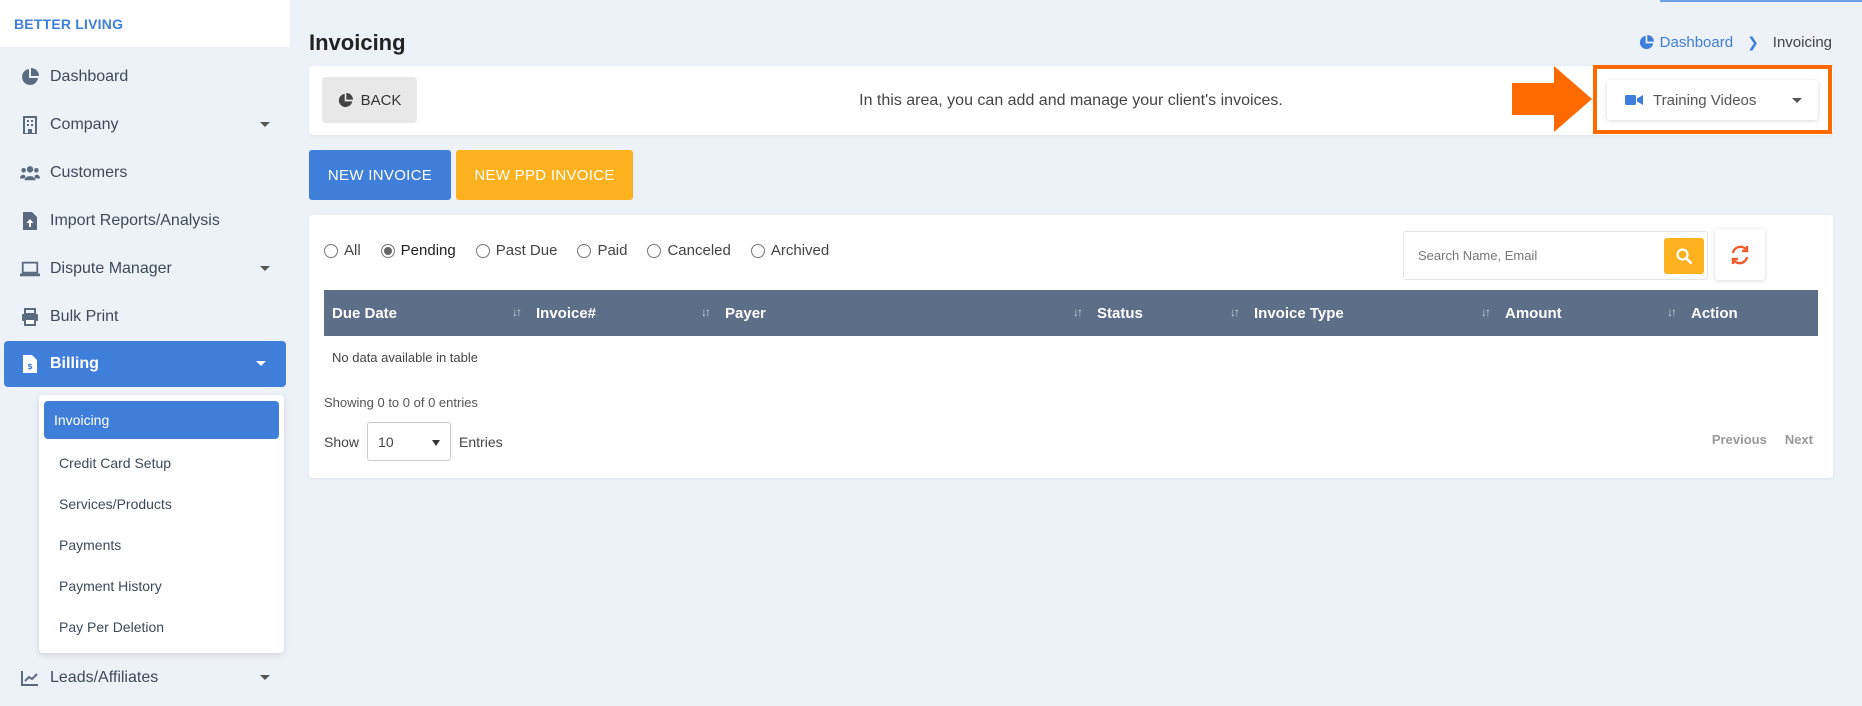 Image resolution: width=1862 pixels, height=706 pixels. Describe the element at coordinates (161, 503) in the screenshot. I see `submenu-item-services-products: Services/Products` at that location.